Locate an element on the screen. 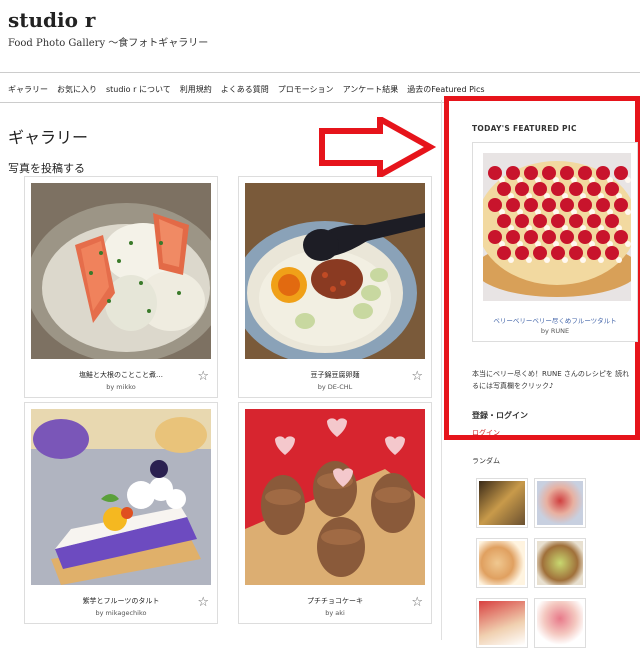 This screenshot has height=648, width=640. gallery-card: 豆子錦豆腐卵麺 by DE-CHL ☆ is located at coordinates (335, 287).